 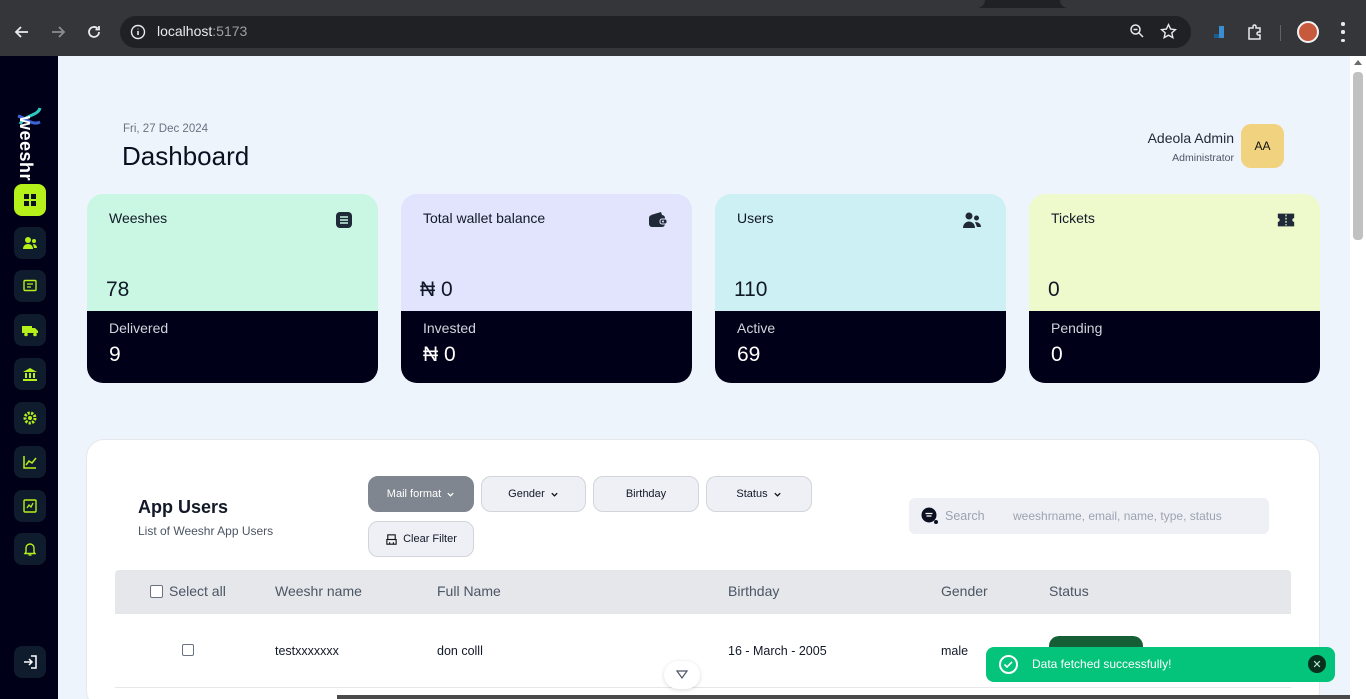 What do you see at coordinates (554, 494) in the screenshot?
I see `chevron-down-icon` at bounding box center [554, 494].